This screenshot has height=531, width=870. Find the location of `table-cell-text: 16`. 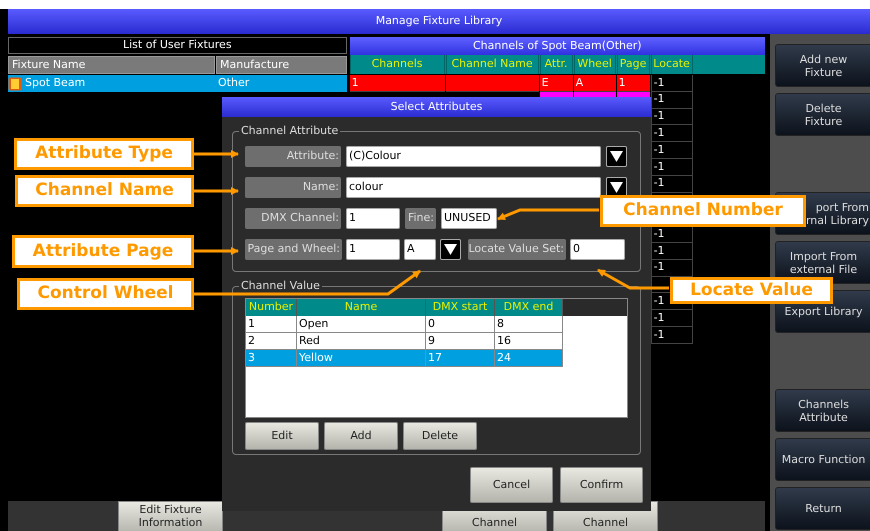

table-cell-text: 16 is located at coordinates (504, 340).